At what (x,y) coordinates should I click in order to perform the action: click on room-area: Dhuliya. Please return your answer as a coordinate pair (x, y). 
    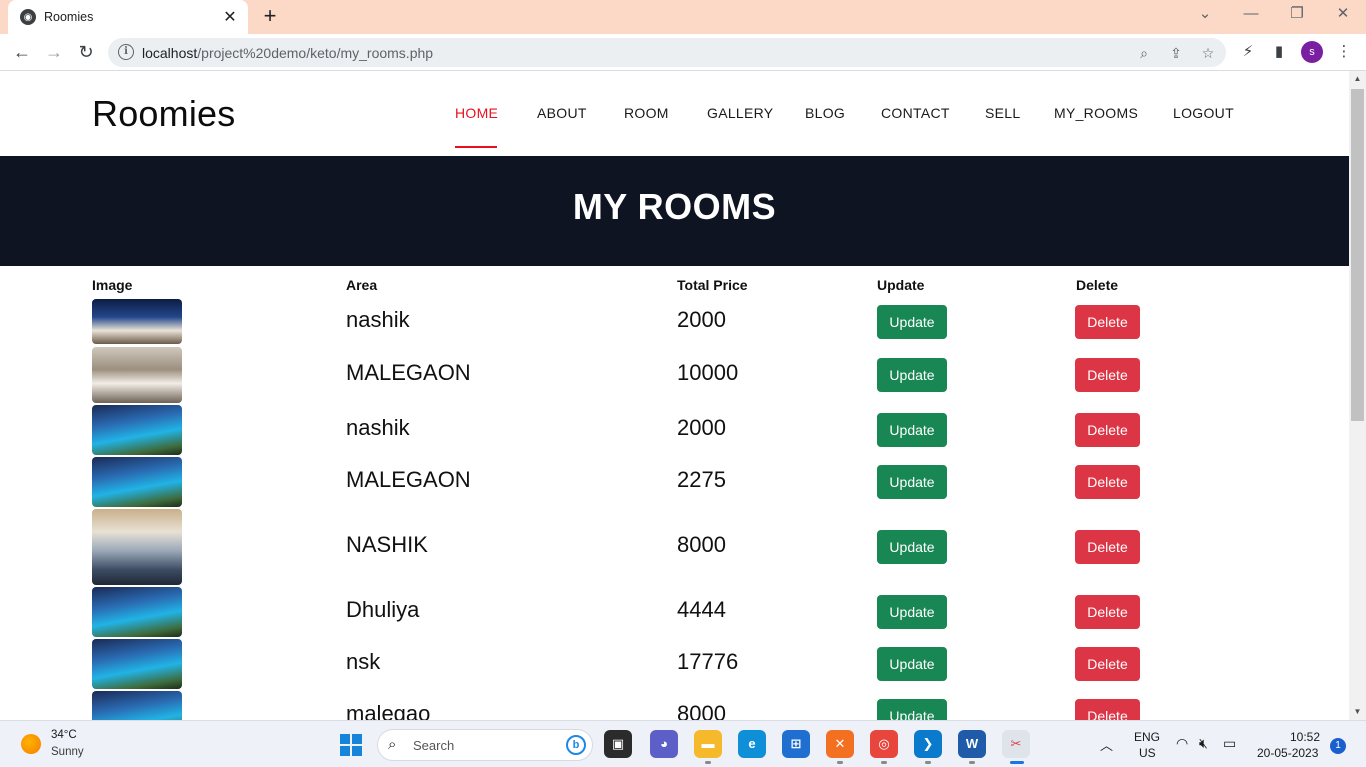
    Looking at the image, I should click on (383, 609).